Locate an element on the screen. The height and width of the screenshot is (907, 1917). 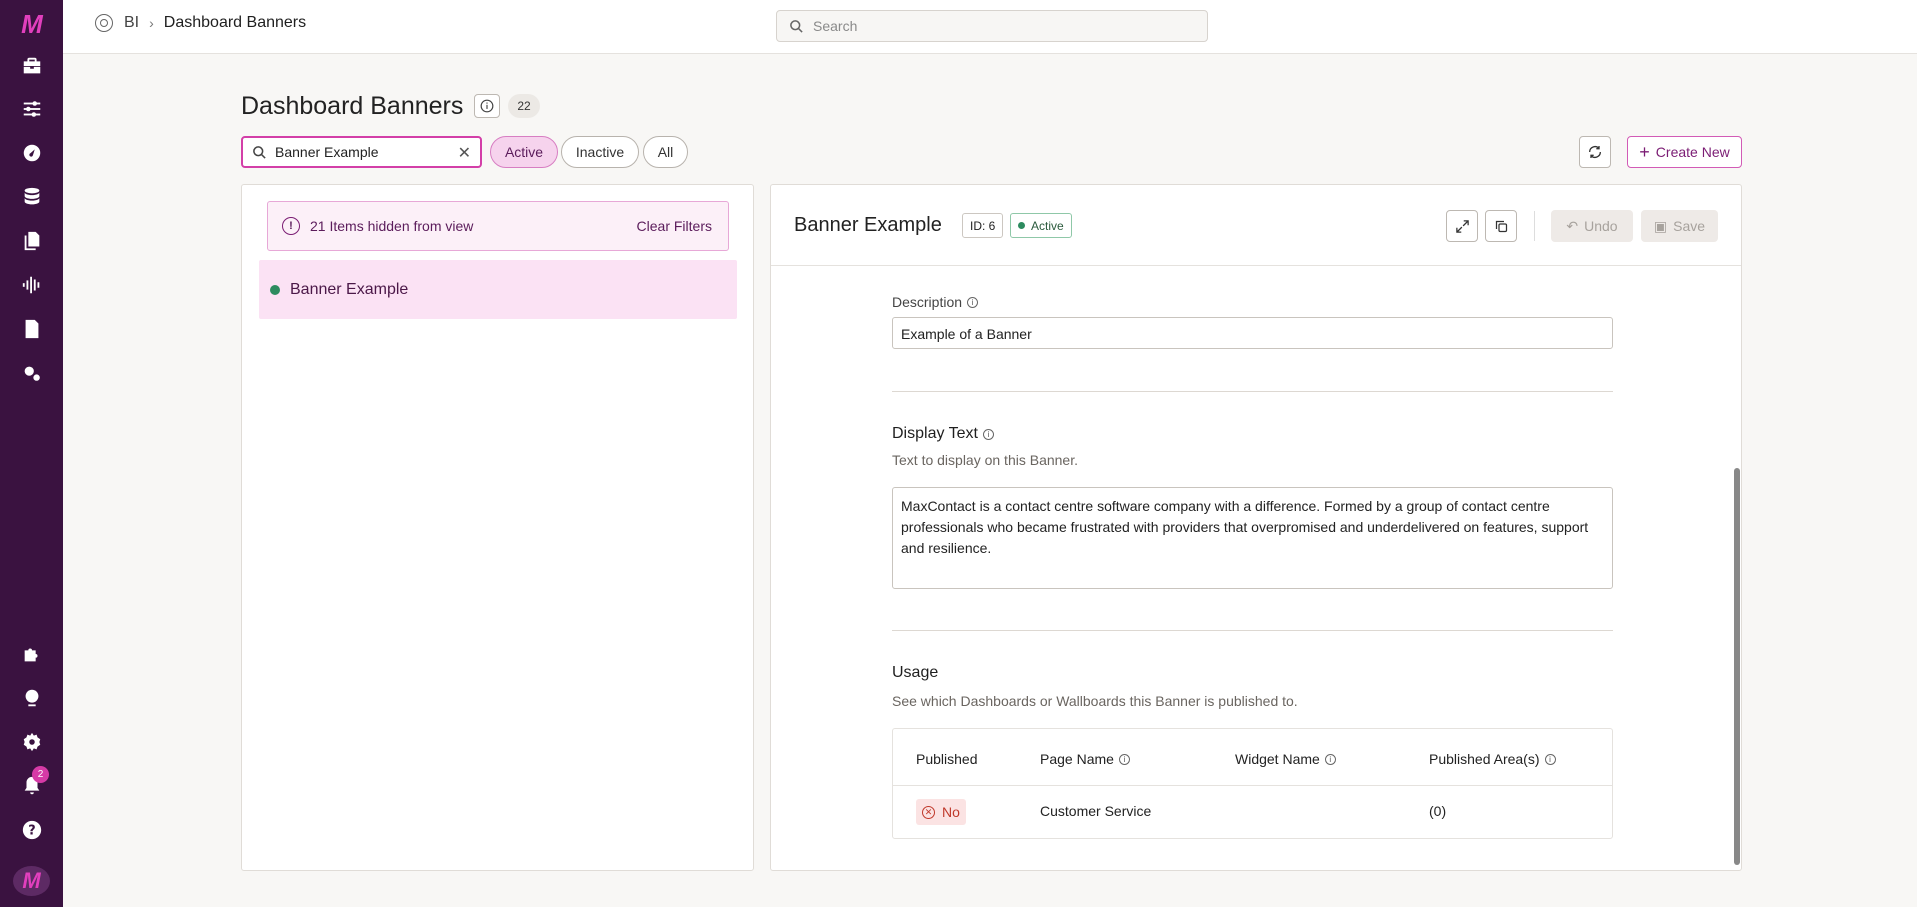
filter-pill-inactive: Inactive is located at coordinates (600, 152).